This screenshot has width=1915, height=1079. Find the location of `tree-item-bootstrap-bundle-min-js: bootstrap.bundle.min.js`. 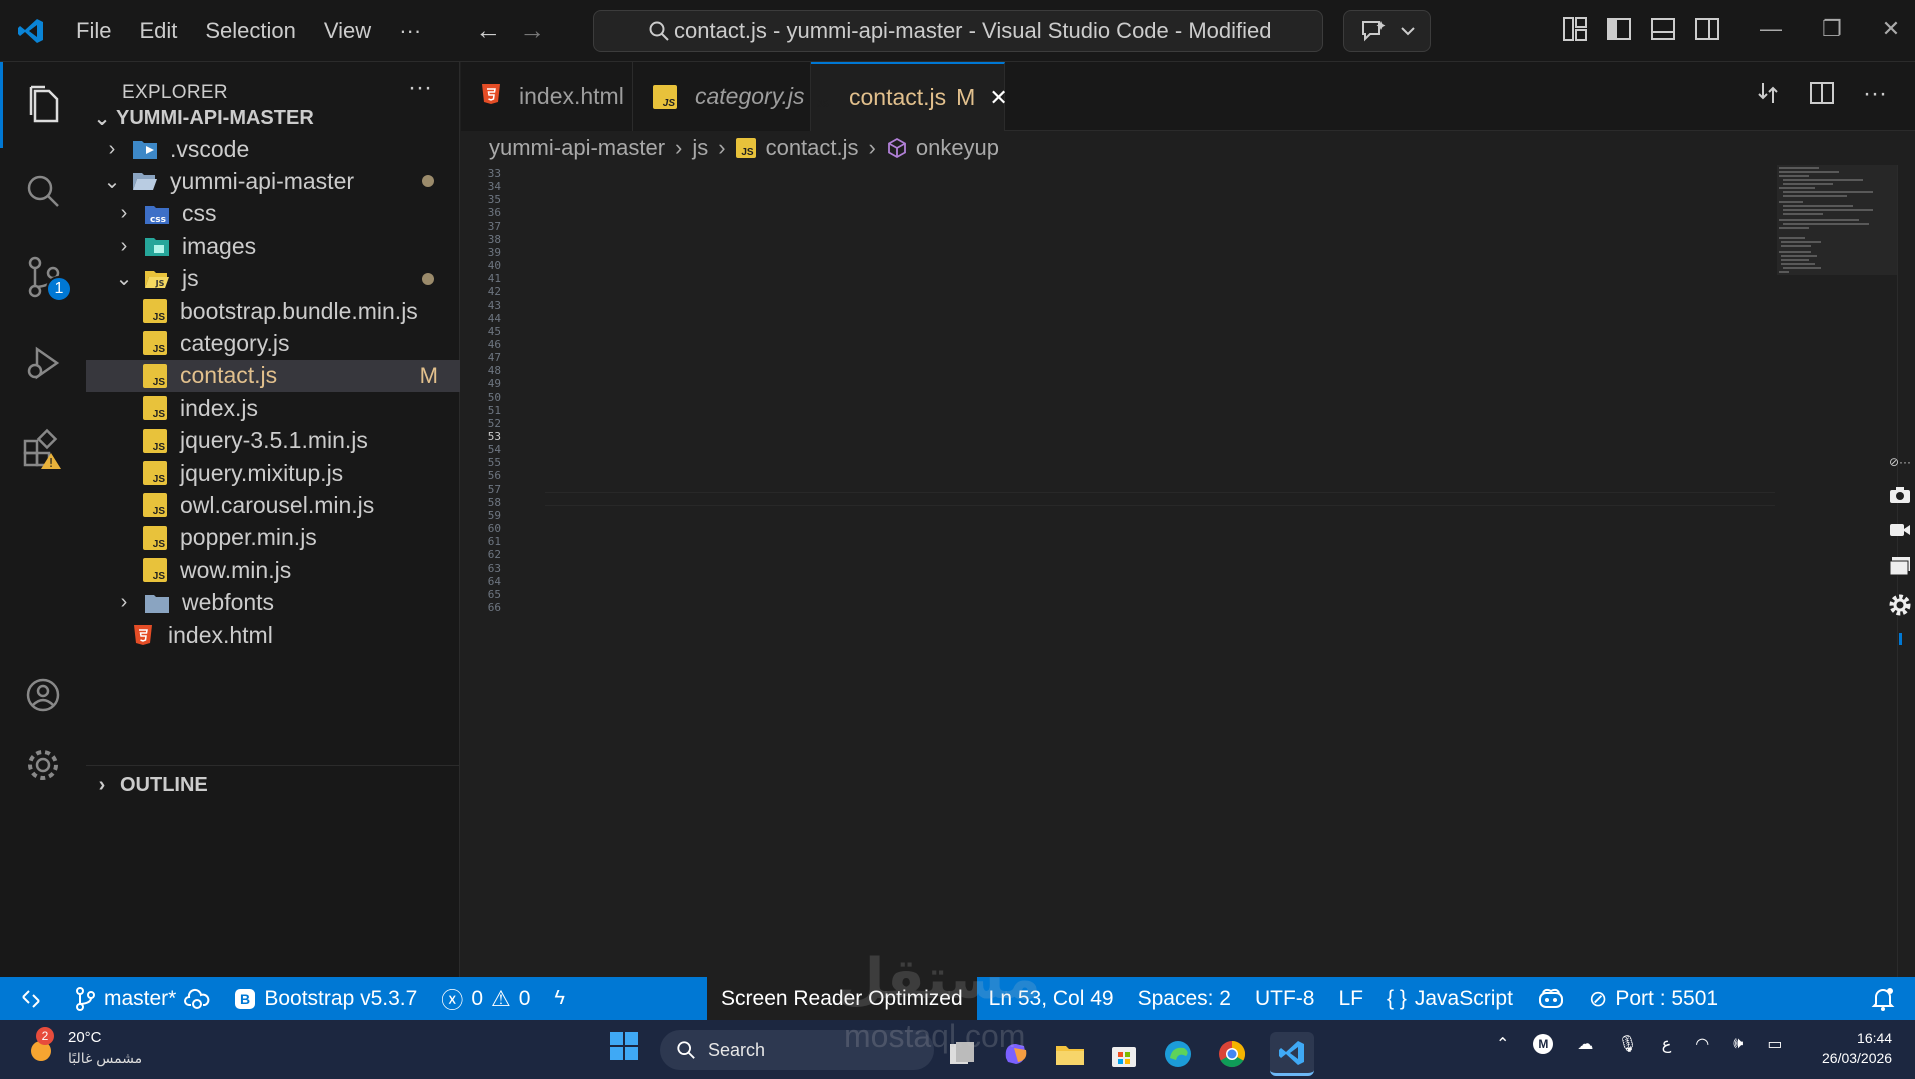

tree-item-bootstrap-bundle-min-js: bootstrap.bundle.min.js is located at coordinates (273, 311).